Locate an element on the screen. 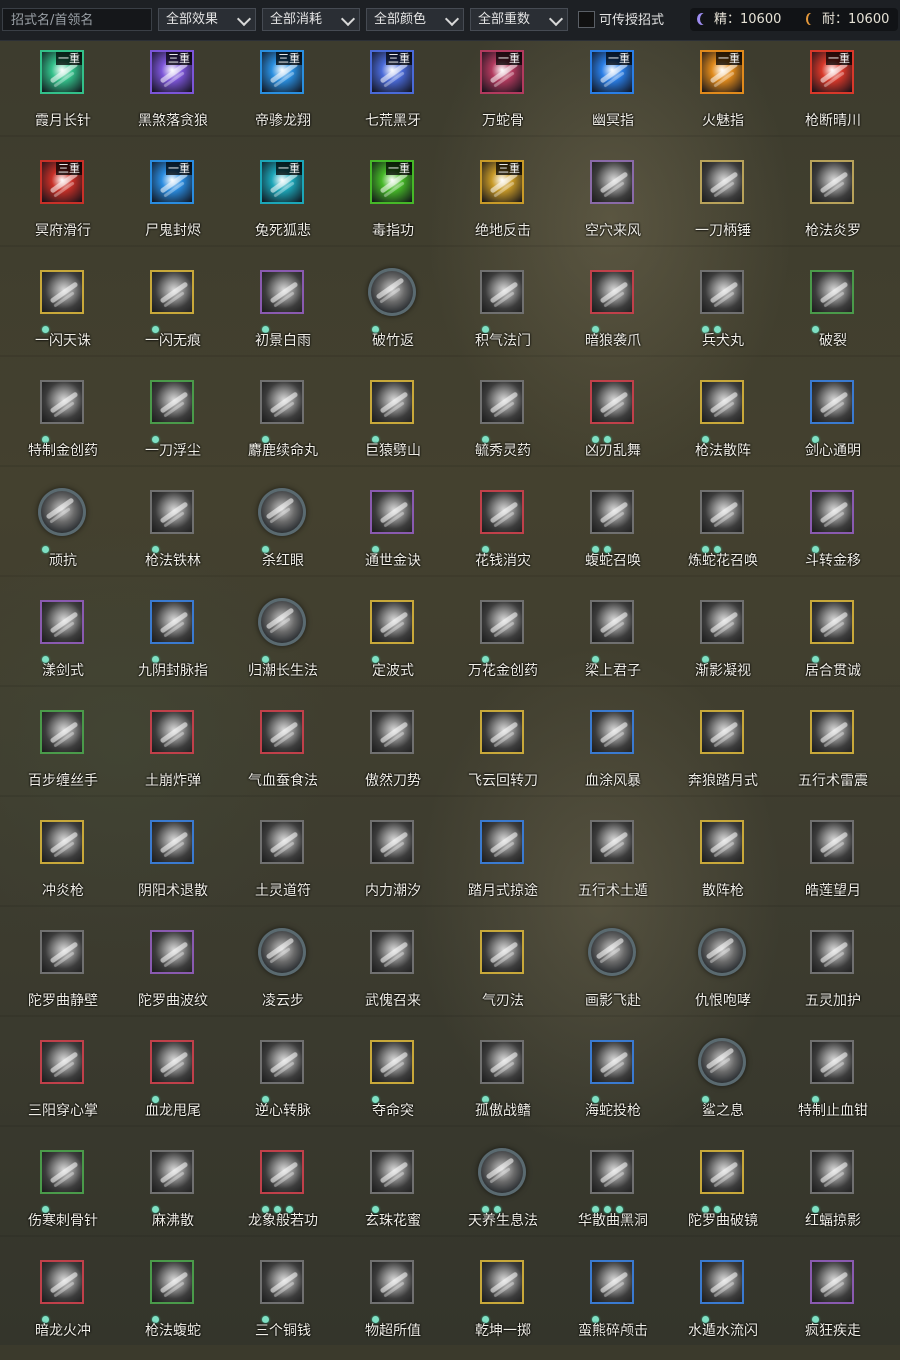  skill-card: 剑心通明 is located at coordinates (825, 425).